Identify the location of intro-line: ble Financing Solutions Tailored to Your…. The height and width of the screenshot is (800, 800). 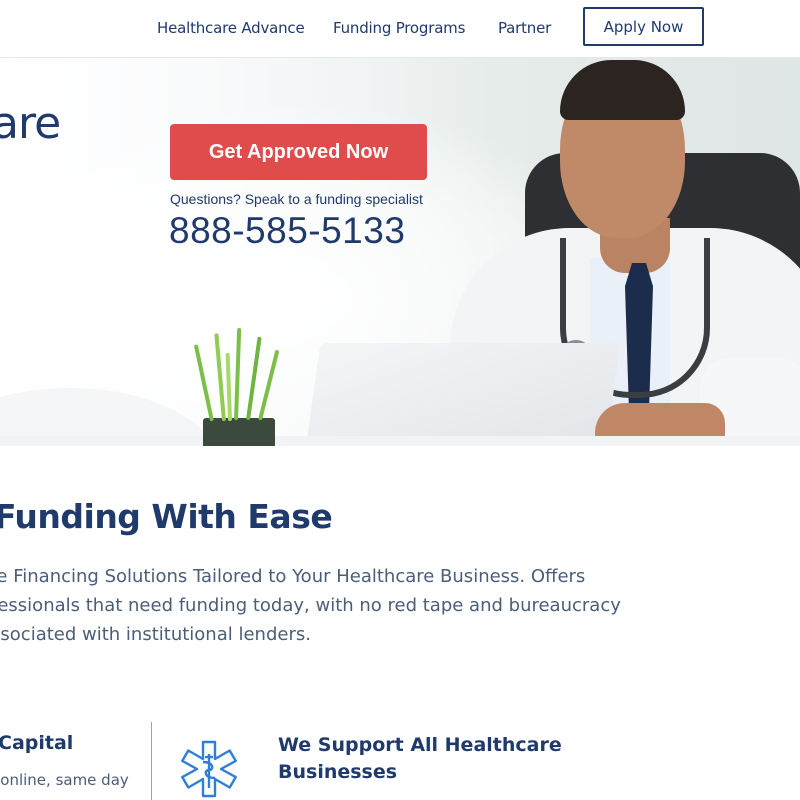
(293, 576).